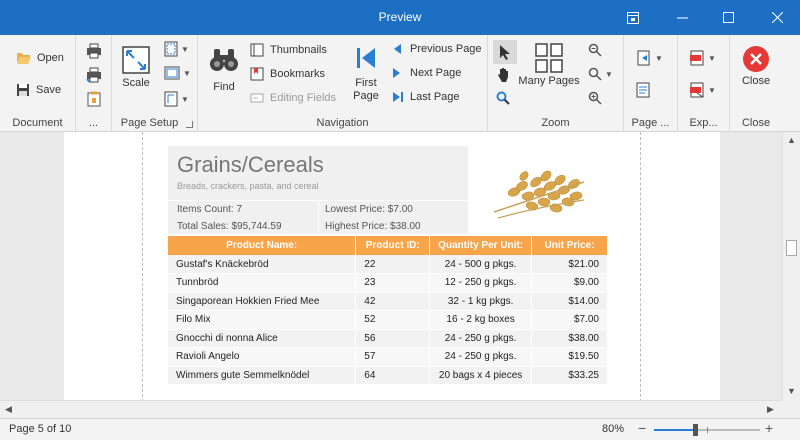 The image size is (800, 440). What do you see at coordinates (293, 98) in the screenshot?
I see `editing-fields-button: Editing Fields` at bounding box center [293, 98].